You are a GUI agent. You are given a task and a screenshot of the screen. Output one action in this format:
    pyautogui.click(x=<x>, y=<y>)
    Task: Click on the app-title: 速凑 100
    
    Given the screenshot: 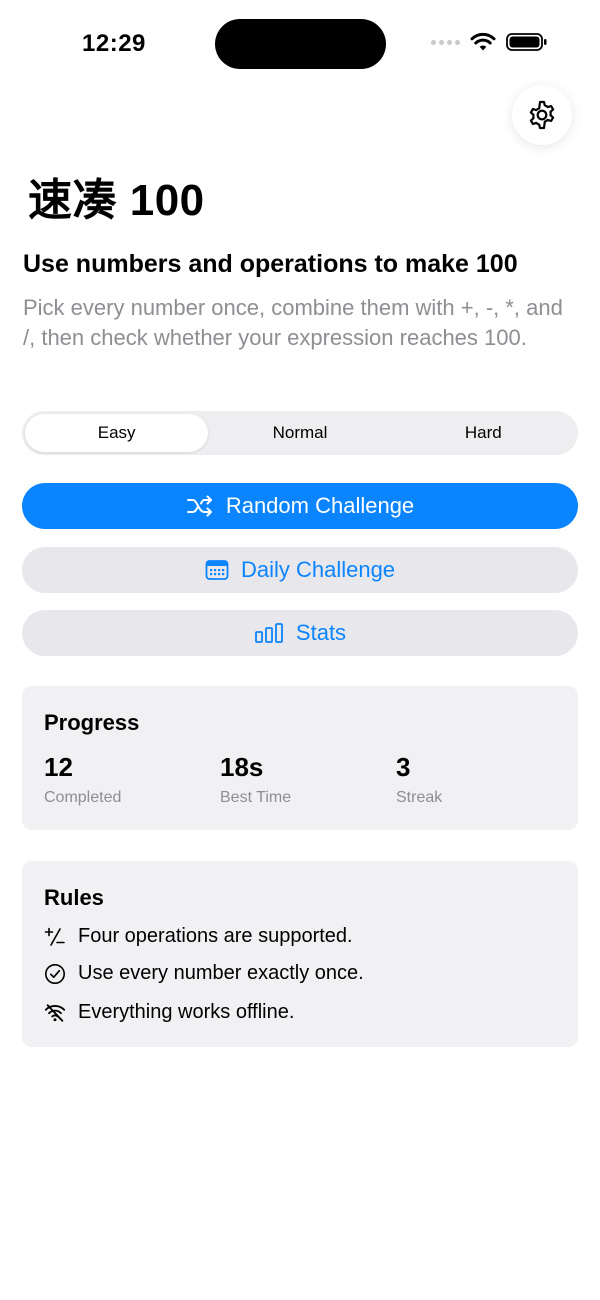 What is the action you would take?
    pyautogui.click(x=116, y=200)
    